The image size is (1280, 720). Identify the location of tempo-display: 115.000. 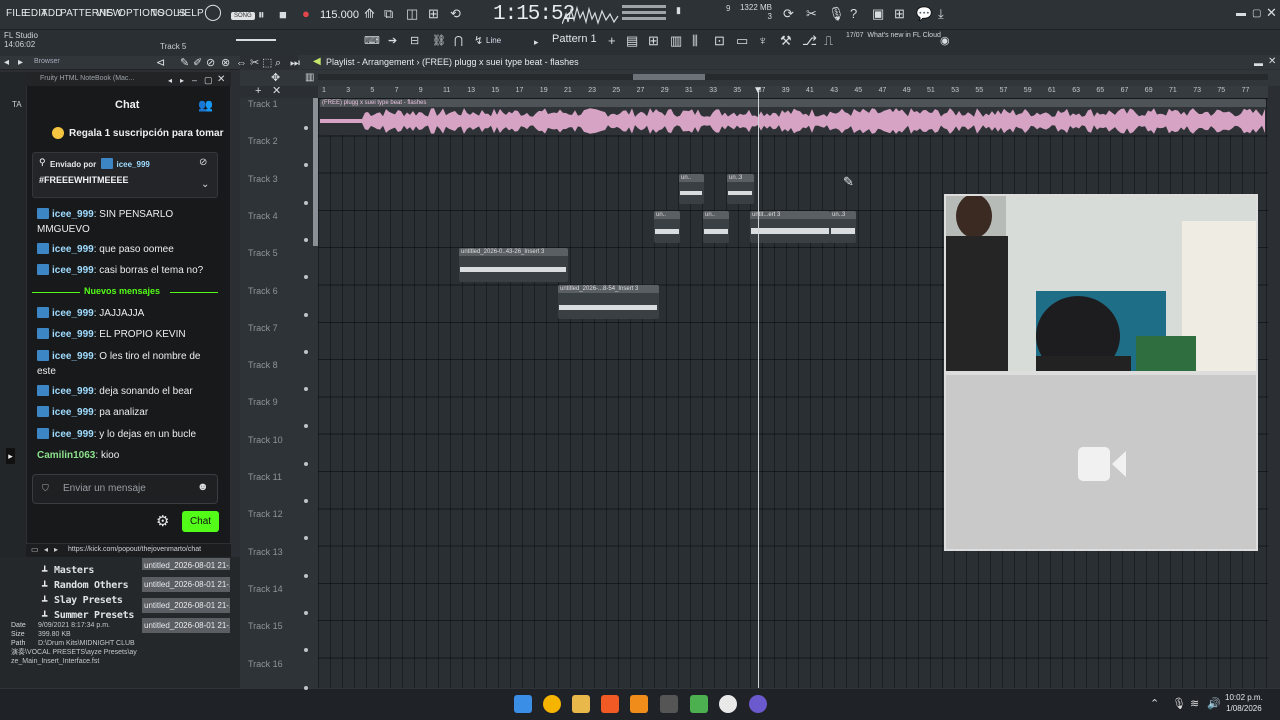
(339, 15).